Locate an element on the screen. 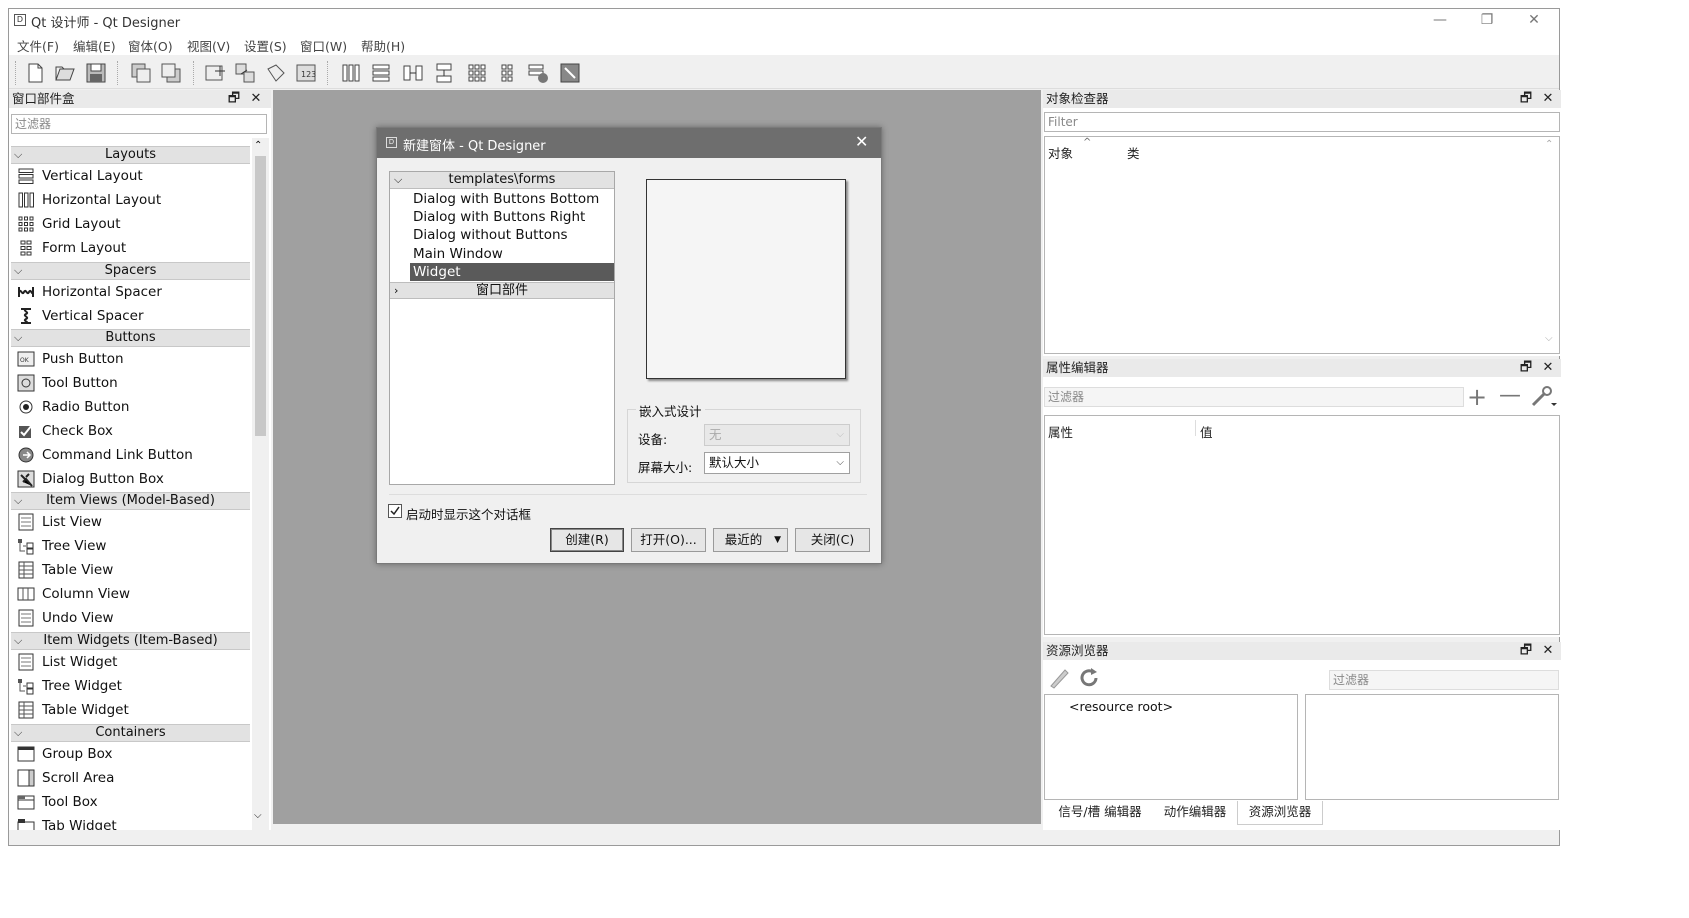  property-filter-input: 过滤器 is located at coordinates (1254, 397).